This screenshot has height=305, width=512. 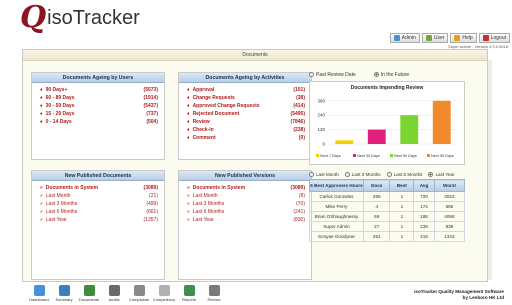 What do you see at coordinates (376, 216) in the screenshot?
I see `table-cell: 69` at bounding box center [376, 216].